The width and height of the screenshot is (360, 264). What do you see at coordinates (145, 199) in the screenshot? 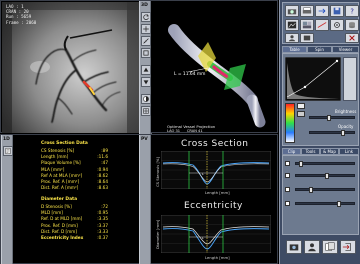
I see `plots-toolbar: PV` at bounding box center [145, 199].